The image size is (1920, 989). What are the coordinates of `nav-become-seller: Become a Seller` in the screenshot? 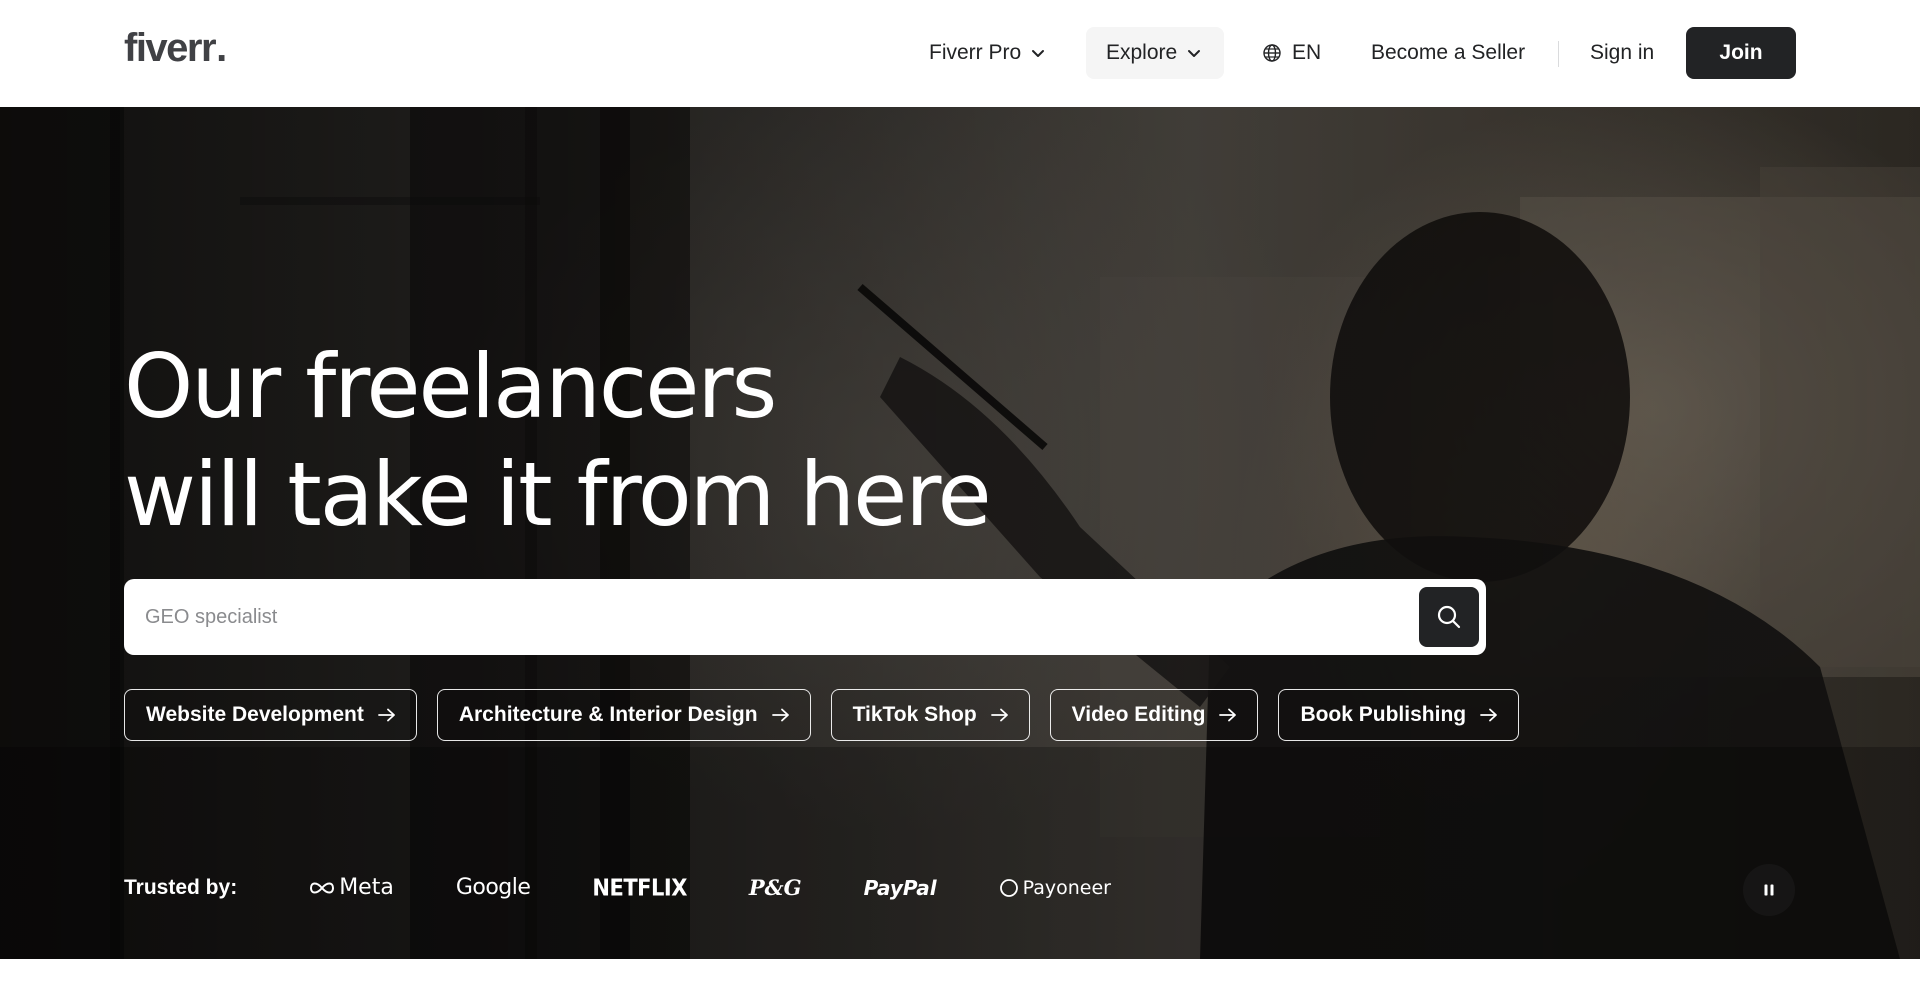 It's located at (1448, 53).